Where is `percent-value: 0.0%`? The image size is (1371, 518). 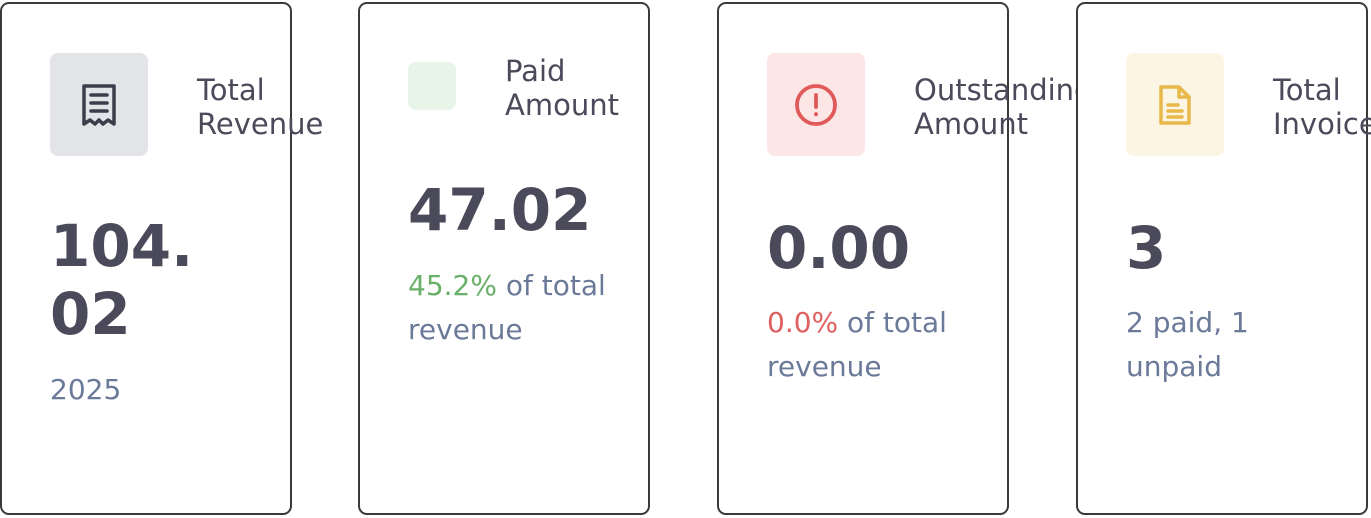
percent-value: 0.0% is located at coordinates (803, 322).